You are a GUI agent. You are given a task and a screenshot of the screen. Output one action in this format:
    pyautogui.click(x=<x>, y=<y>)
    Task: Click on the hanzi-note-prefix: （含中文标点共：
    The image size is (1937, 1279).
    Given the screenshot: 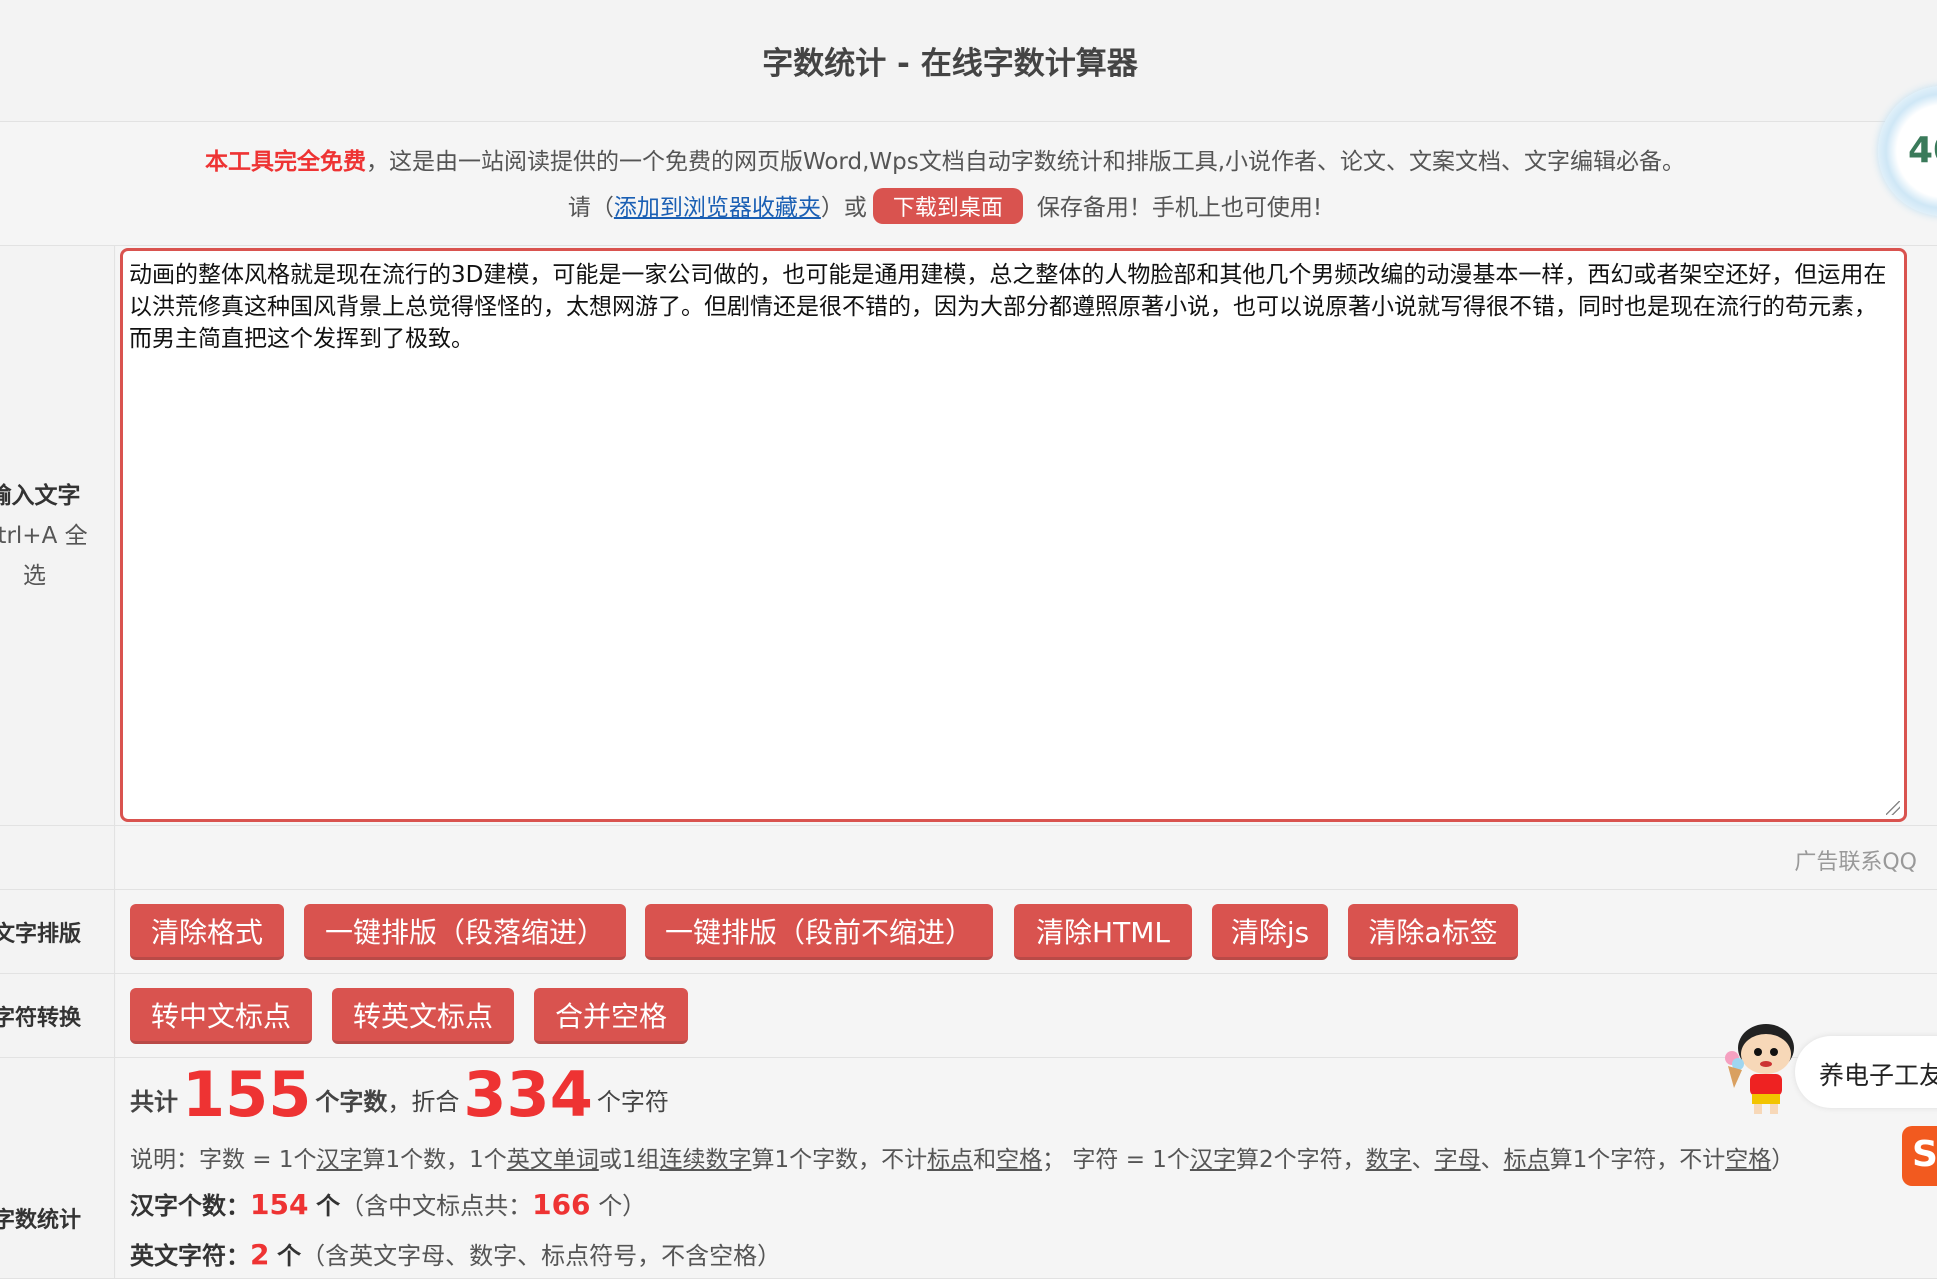 What is the action you would take?
    pyautogui.click(x=436, y=1206)
    